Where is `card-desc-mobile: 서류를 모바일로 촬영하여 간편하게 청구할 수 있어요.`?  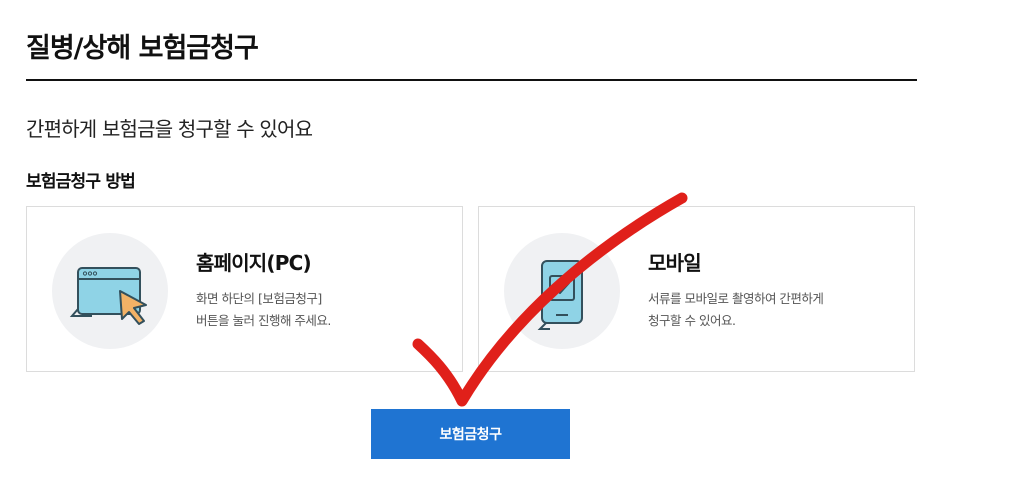 card-desc-mobile: 서류를 모바일로 촬영하여 간편하게 청구할 수 있어요. is located at coordinates (736, 310).